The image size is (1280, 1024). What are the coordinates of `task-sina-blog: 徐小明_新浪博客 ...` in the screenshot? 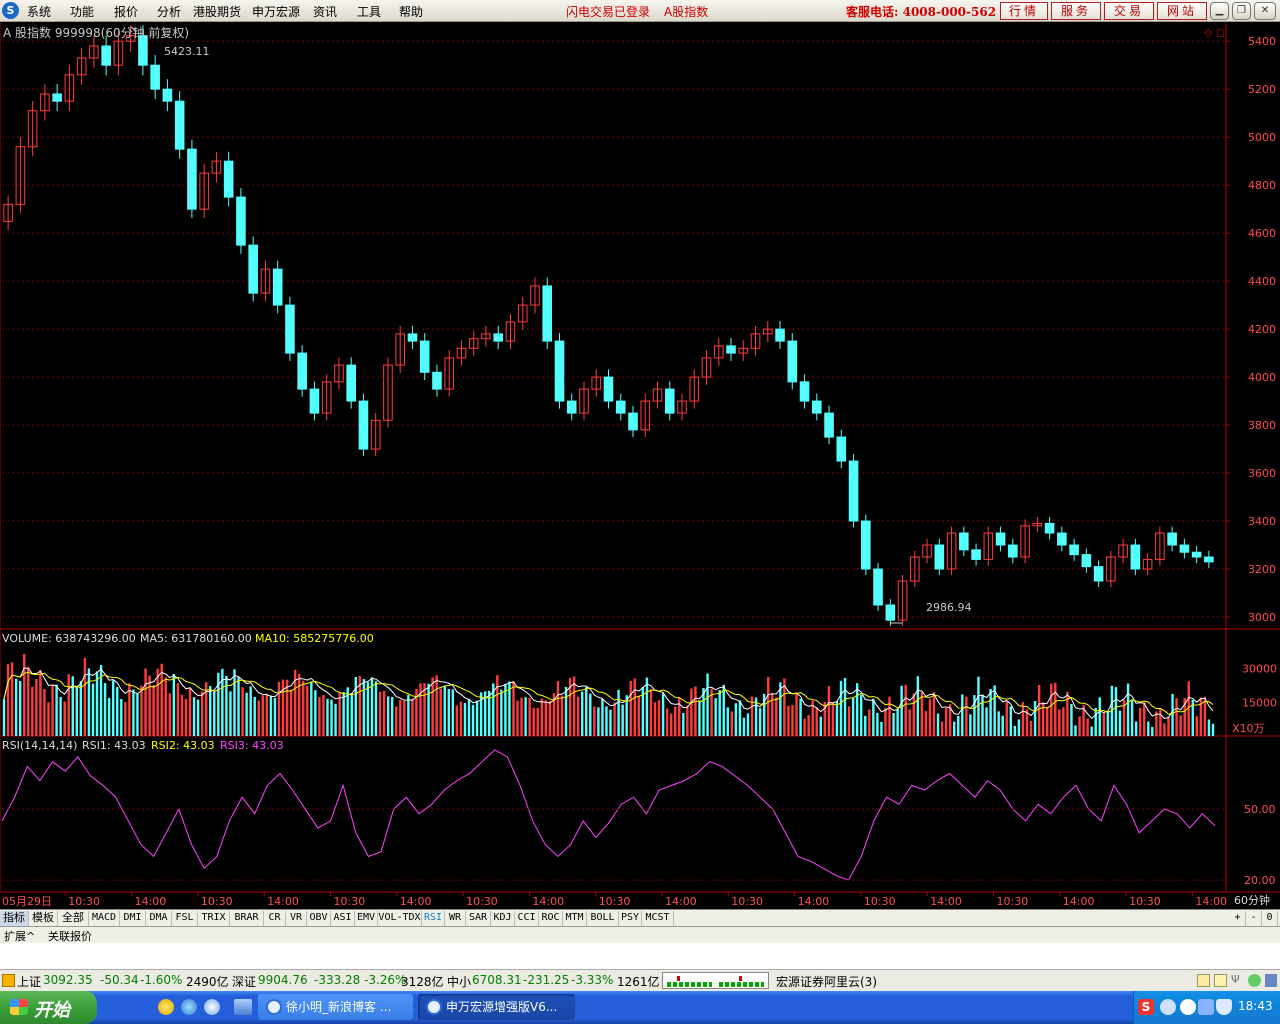 It's located at (335, 1007).